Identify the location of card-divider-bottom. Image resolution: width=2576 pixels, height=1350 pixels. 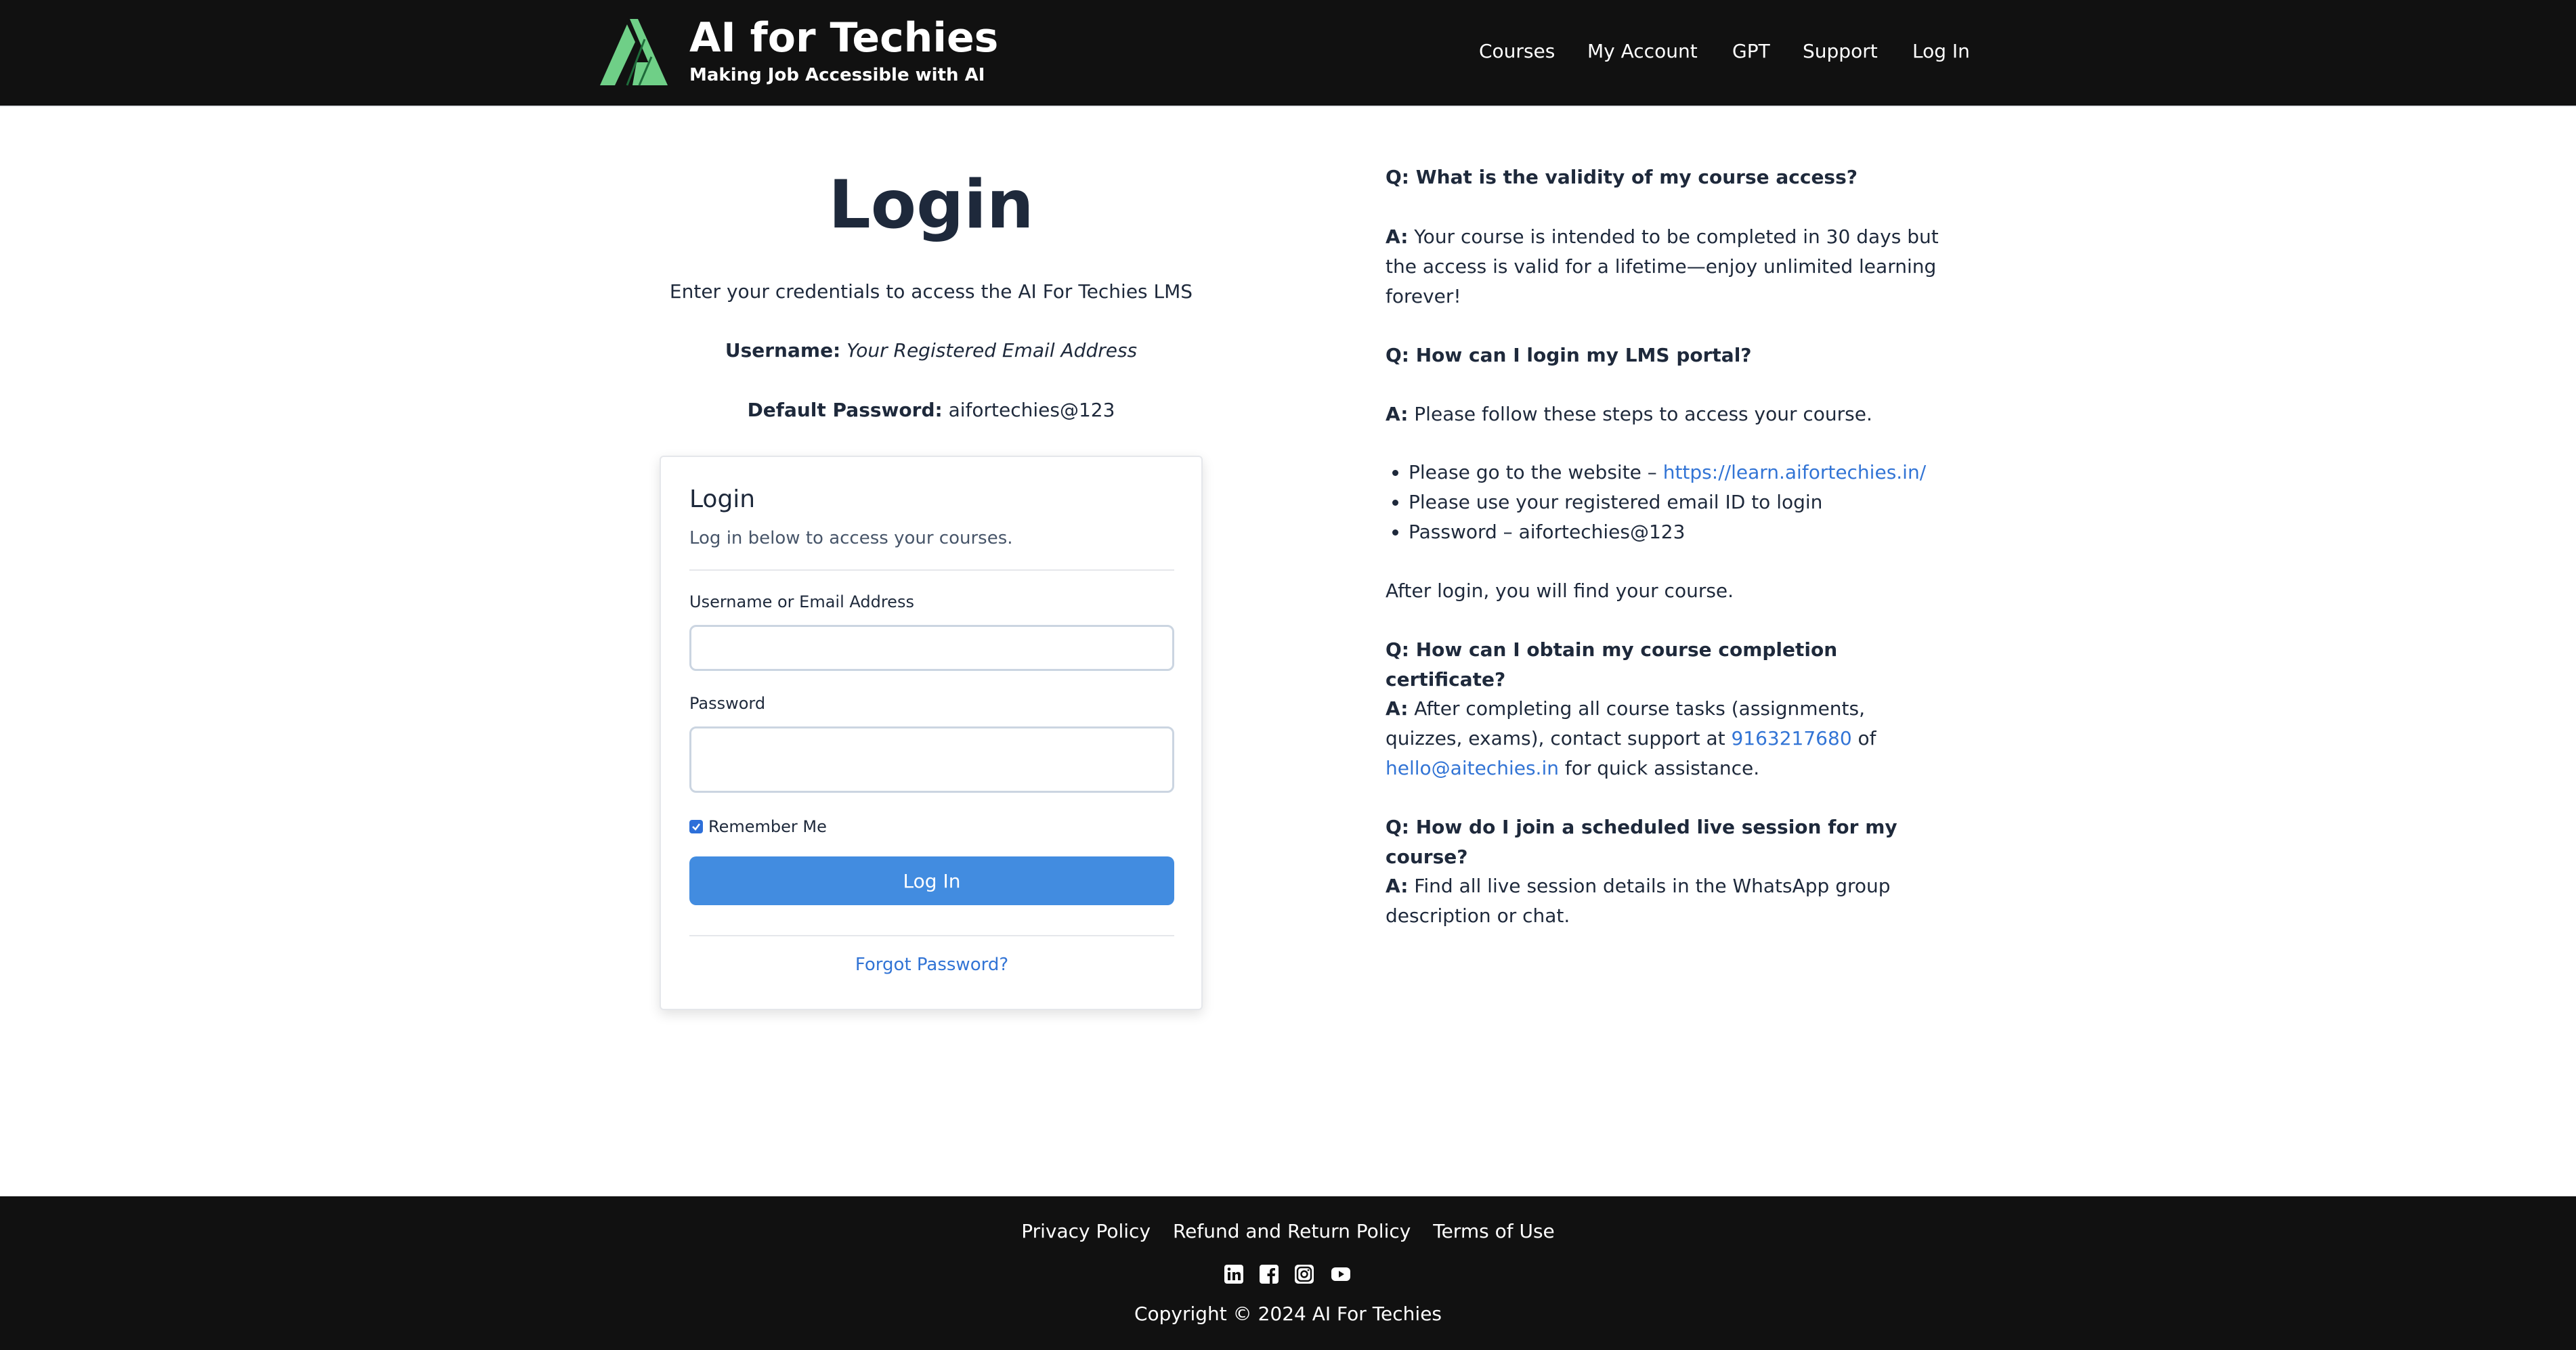
(931, 936).